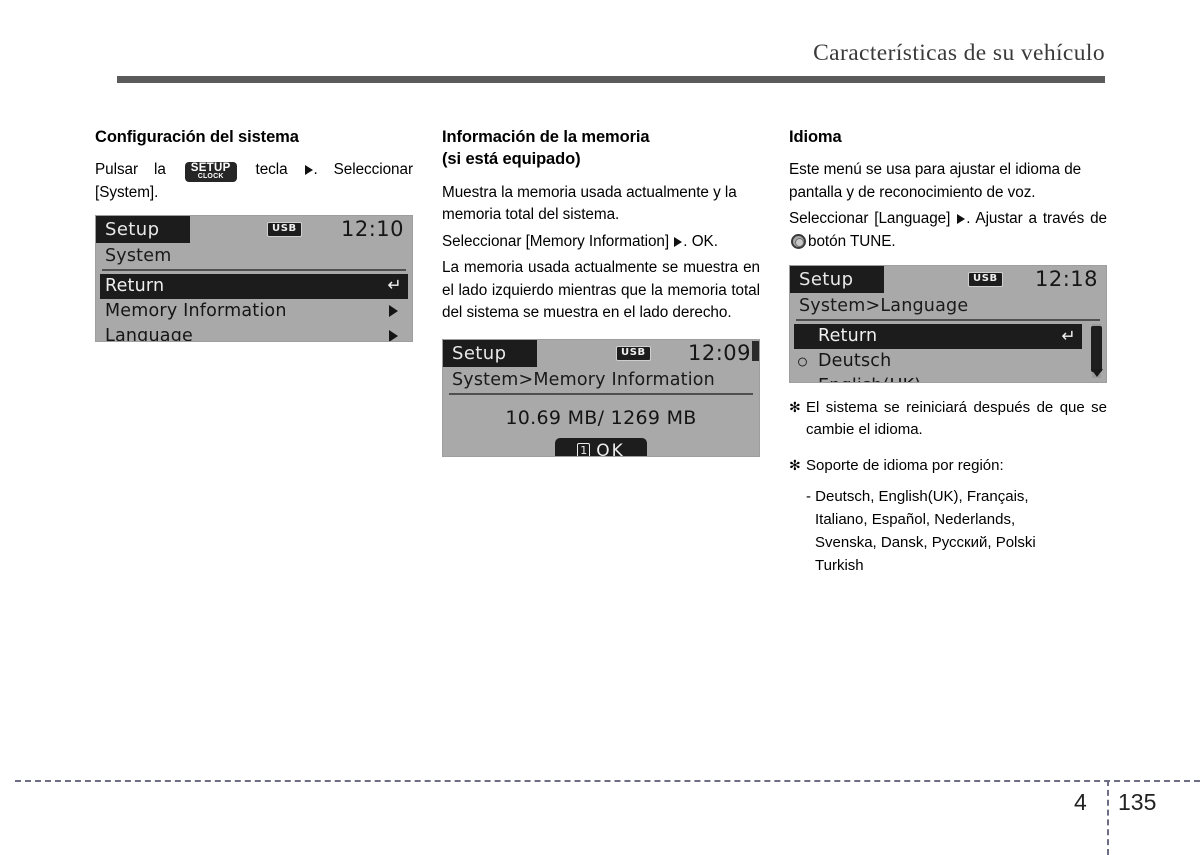 The width and height of the screenshot is (1200, 855). I want to click on setup-key-line2: CLOCK, so click(210, 177).